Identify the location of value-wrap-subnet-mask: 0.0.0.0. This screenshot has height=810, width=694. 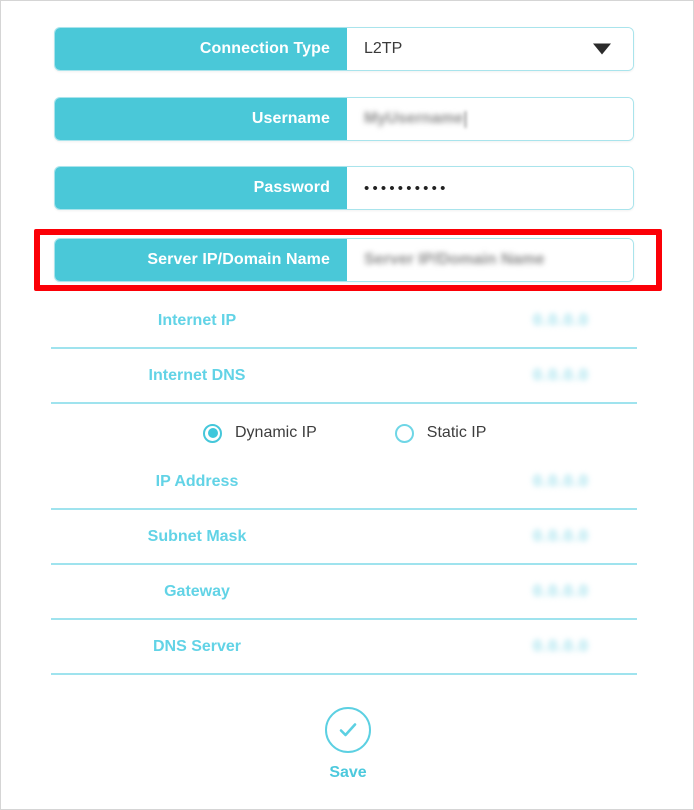
(490, 537).